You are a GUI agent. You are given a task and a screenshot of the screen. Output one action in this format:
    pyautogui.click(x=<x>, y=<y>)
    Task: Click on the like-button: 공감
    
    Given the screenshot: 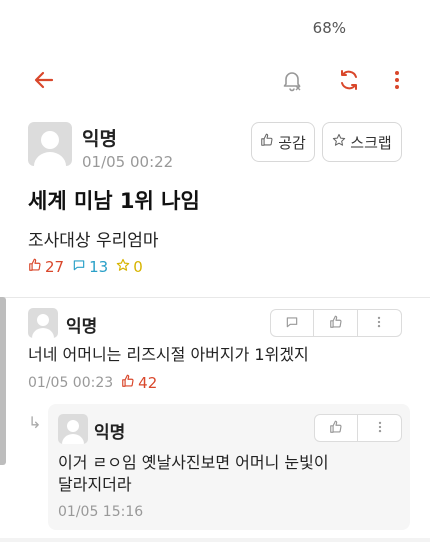 What is the action you would take?
    pyautogui.click(x=283, y=142)
    